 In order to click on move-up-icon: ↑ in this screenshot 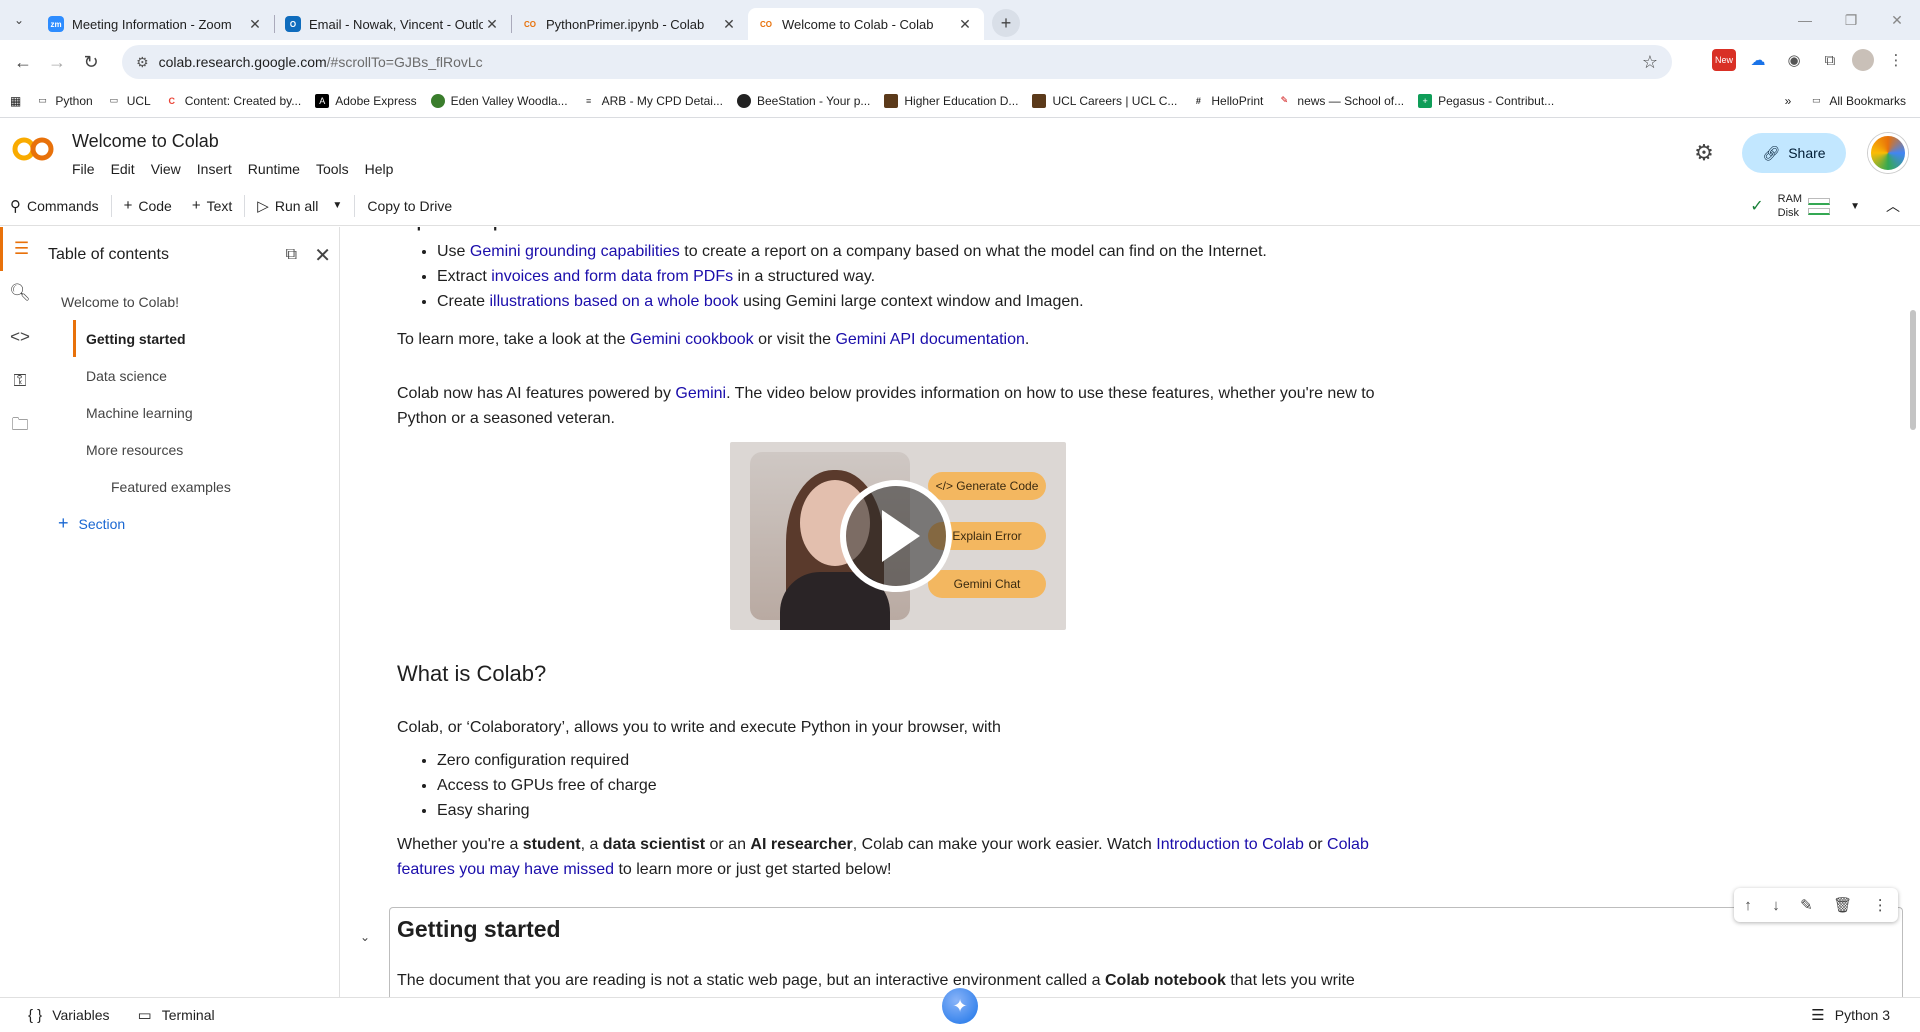, I will do `click(1748, 905)`.